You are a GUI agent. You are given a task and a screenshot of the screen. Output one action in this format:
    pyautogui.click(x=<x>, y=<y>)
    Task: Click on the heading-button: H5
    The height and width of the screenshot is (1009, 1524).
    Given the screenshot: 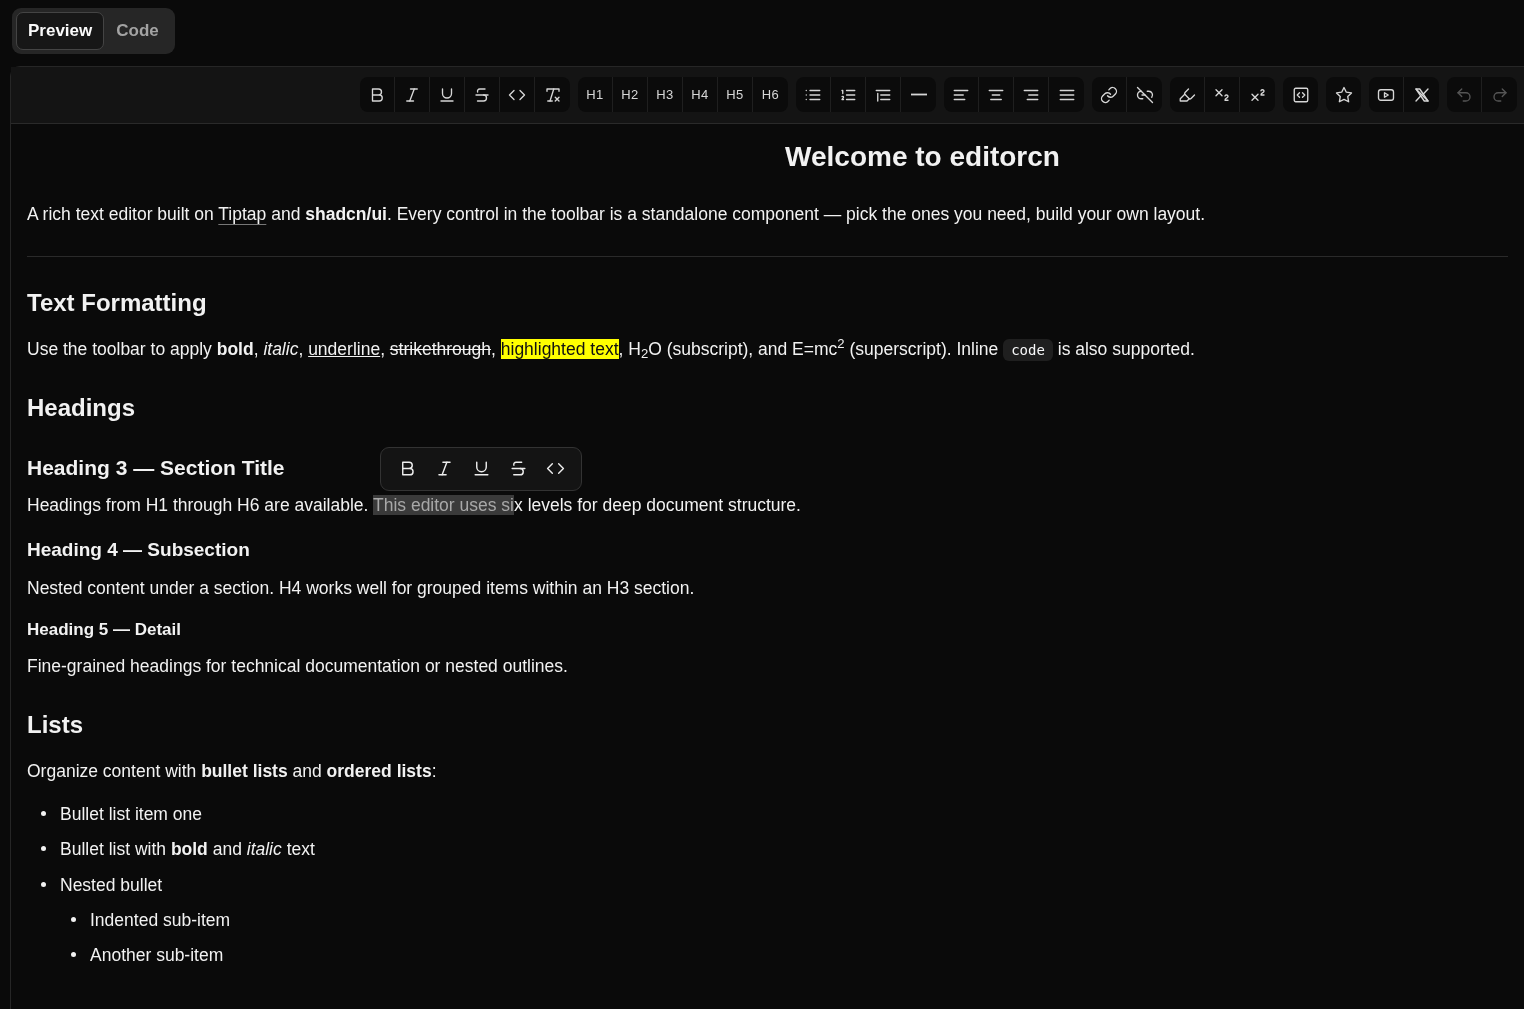 What is the action you would take?
    pyautogui.click(x=735, y=94)
    